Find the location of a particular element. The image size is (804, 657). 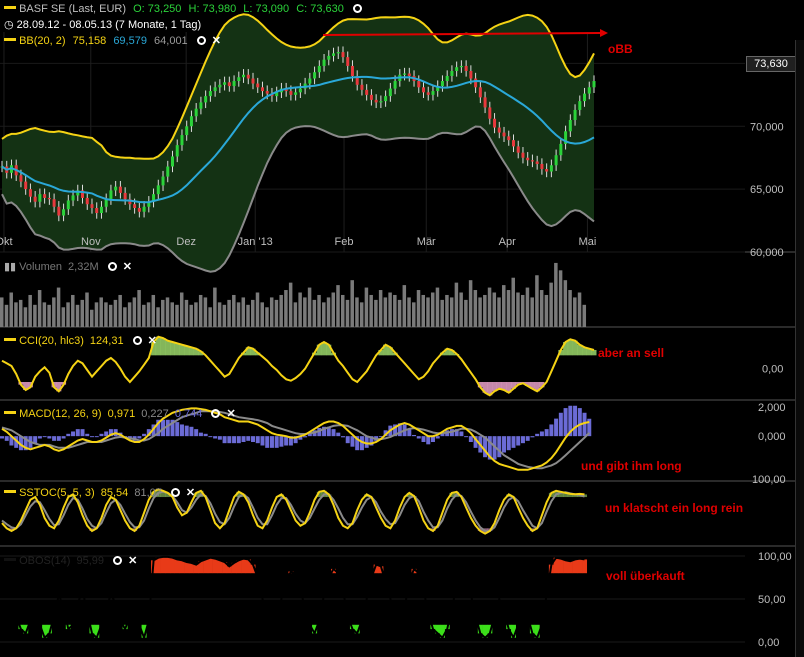

sstoc-k-value: 85,54 is located at coordinates (114, 493).